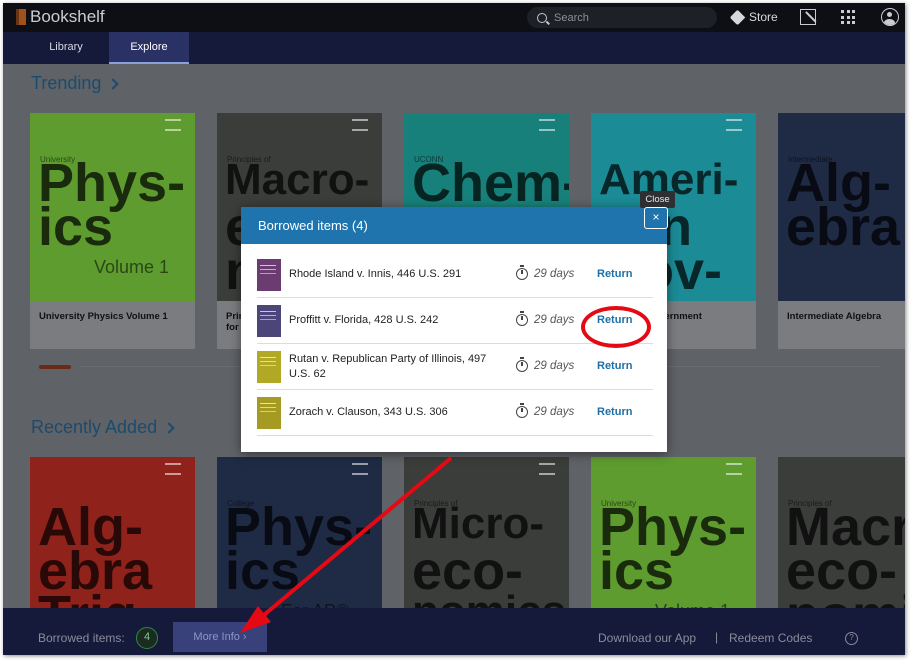 This screenshot has width=915, height=665. What do you see at coordinates (21, 17) in the screenshot?
I see `book-logo-icon` at bounding box center [21, 17].